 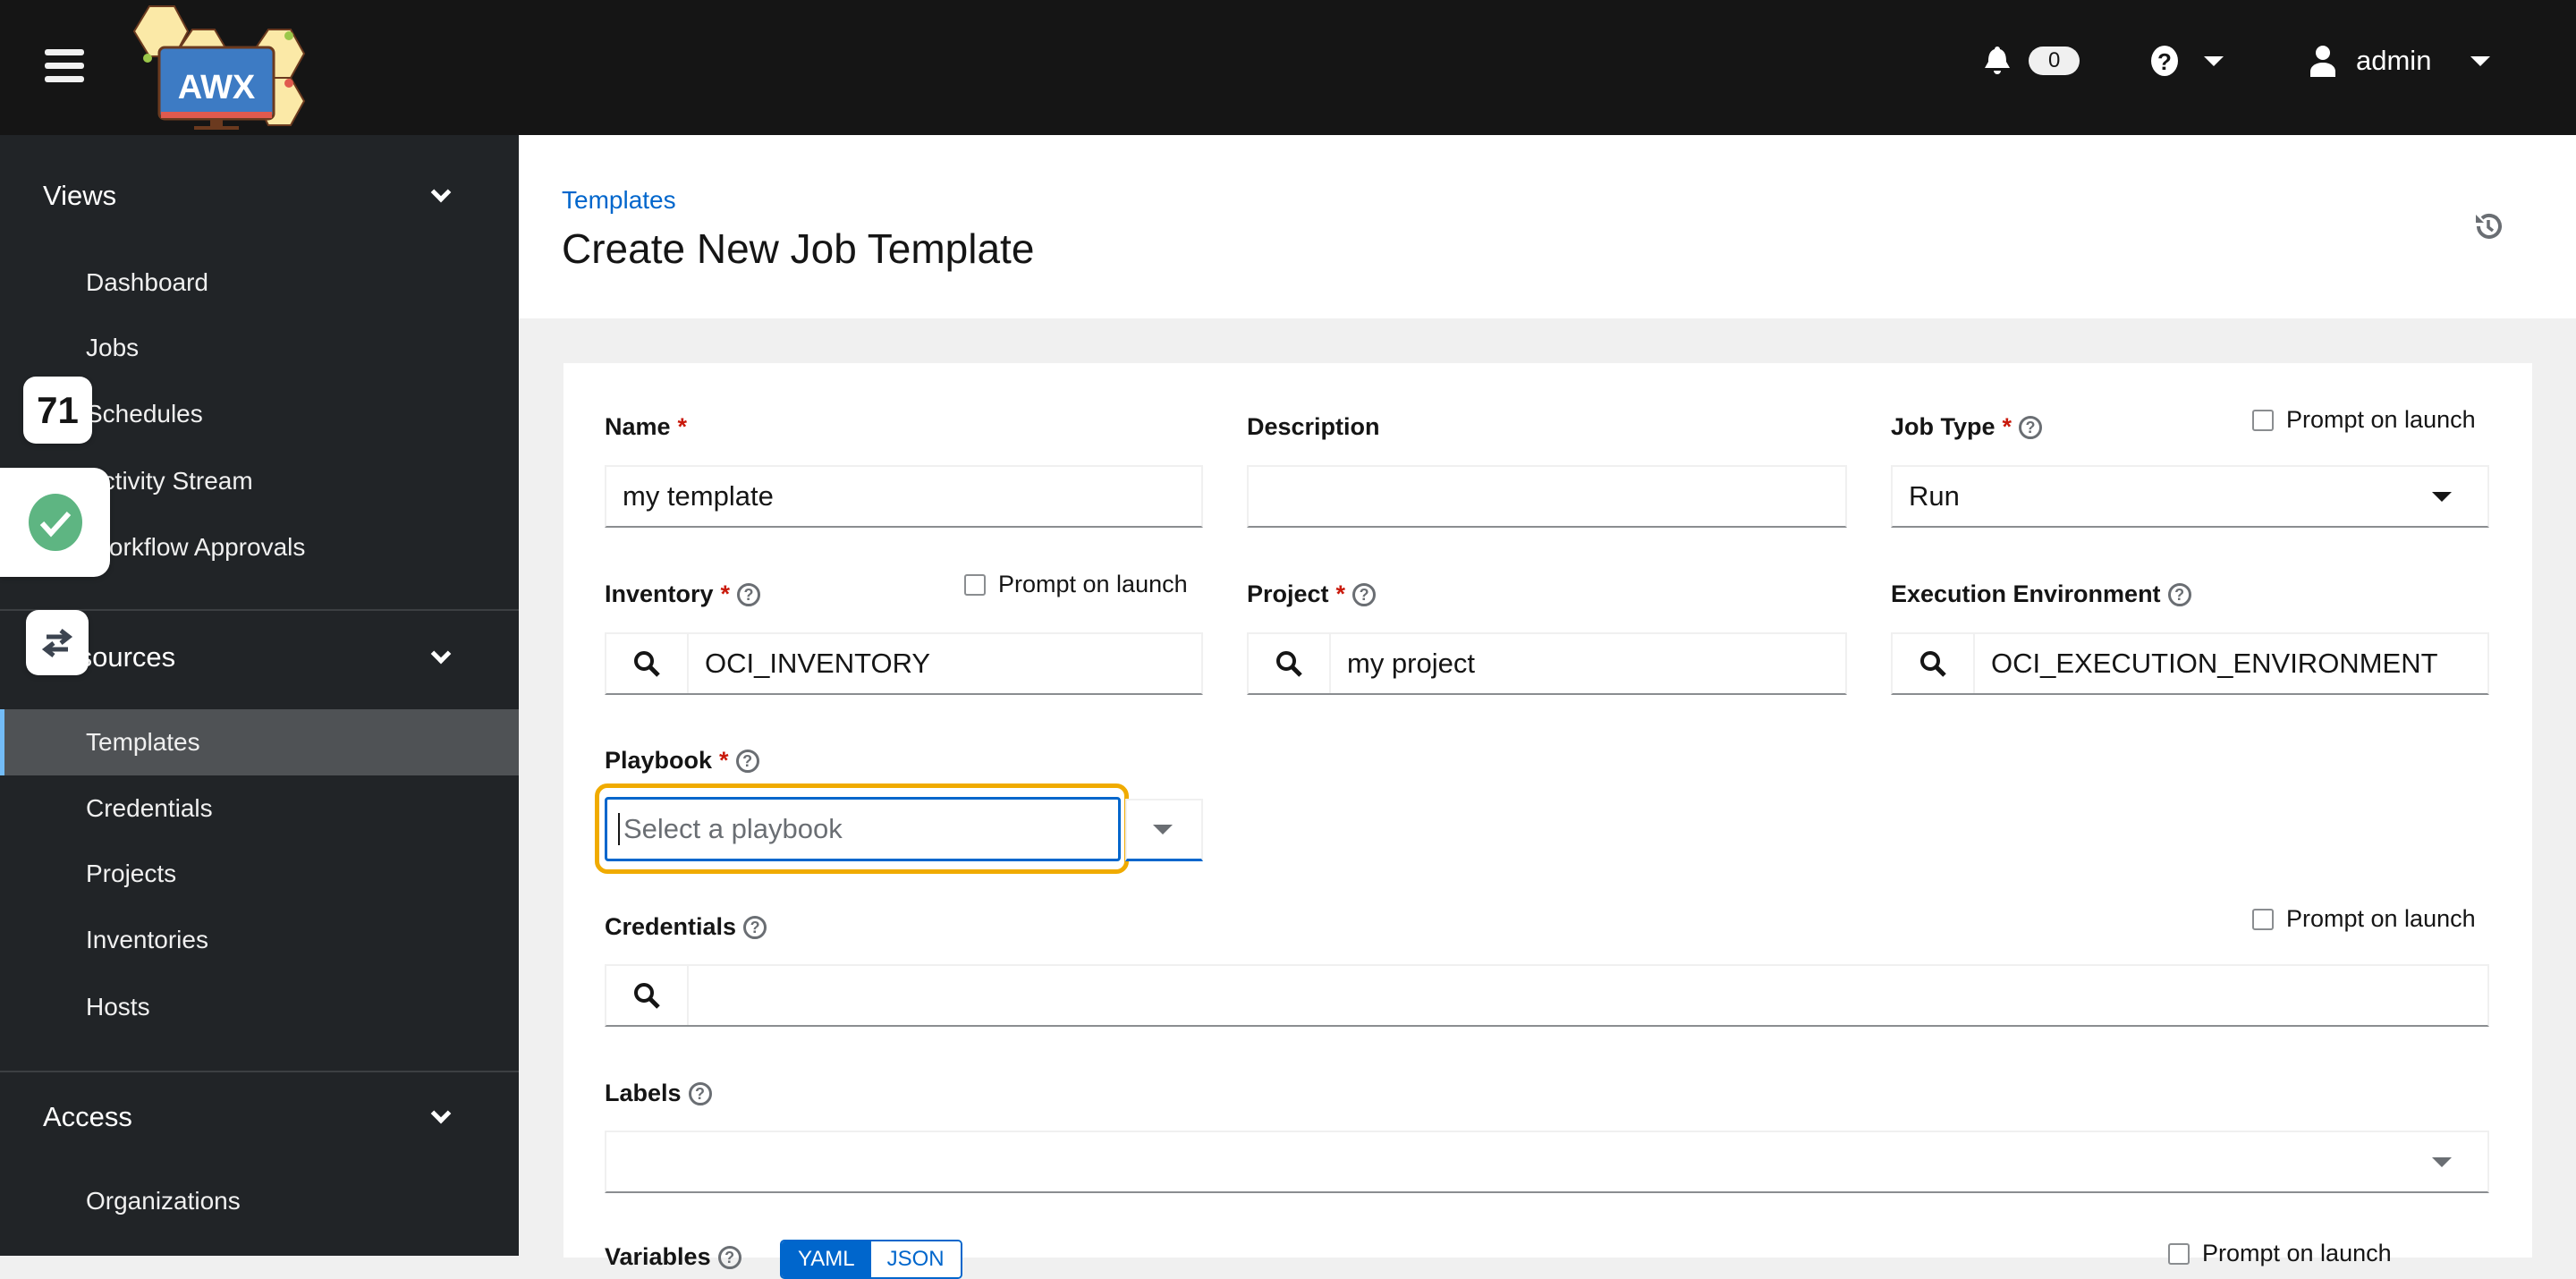 What do you see at coordinates (826, 1259) in the screenshot?
I see `yaml-toggle: YAML` at bounding box center [826, 1259].